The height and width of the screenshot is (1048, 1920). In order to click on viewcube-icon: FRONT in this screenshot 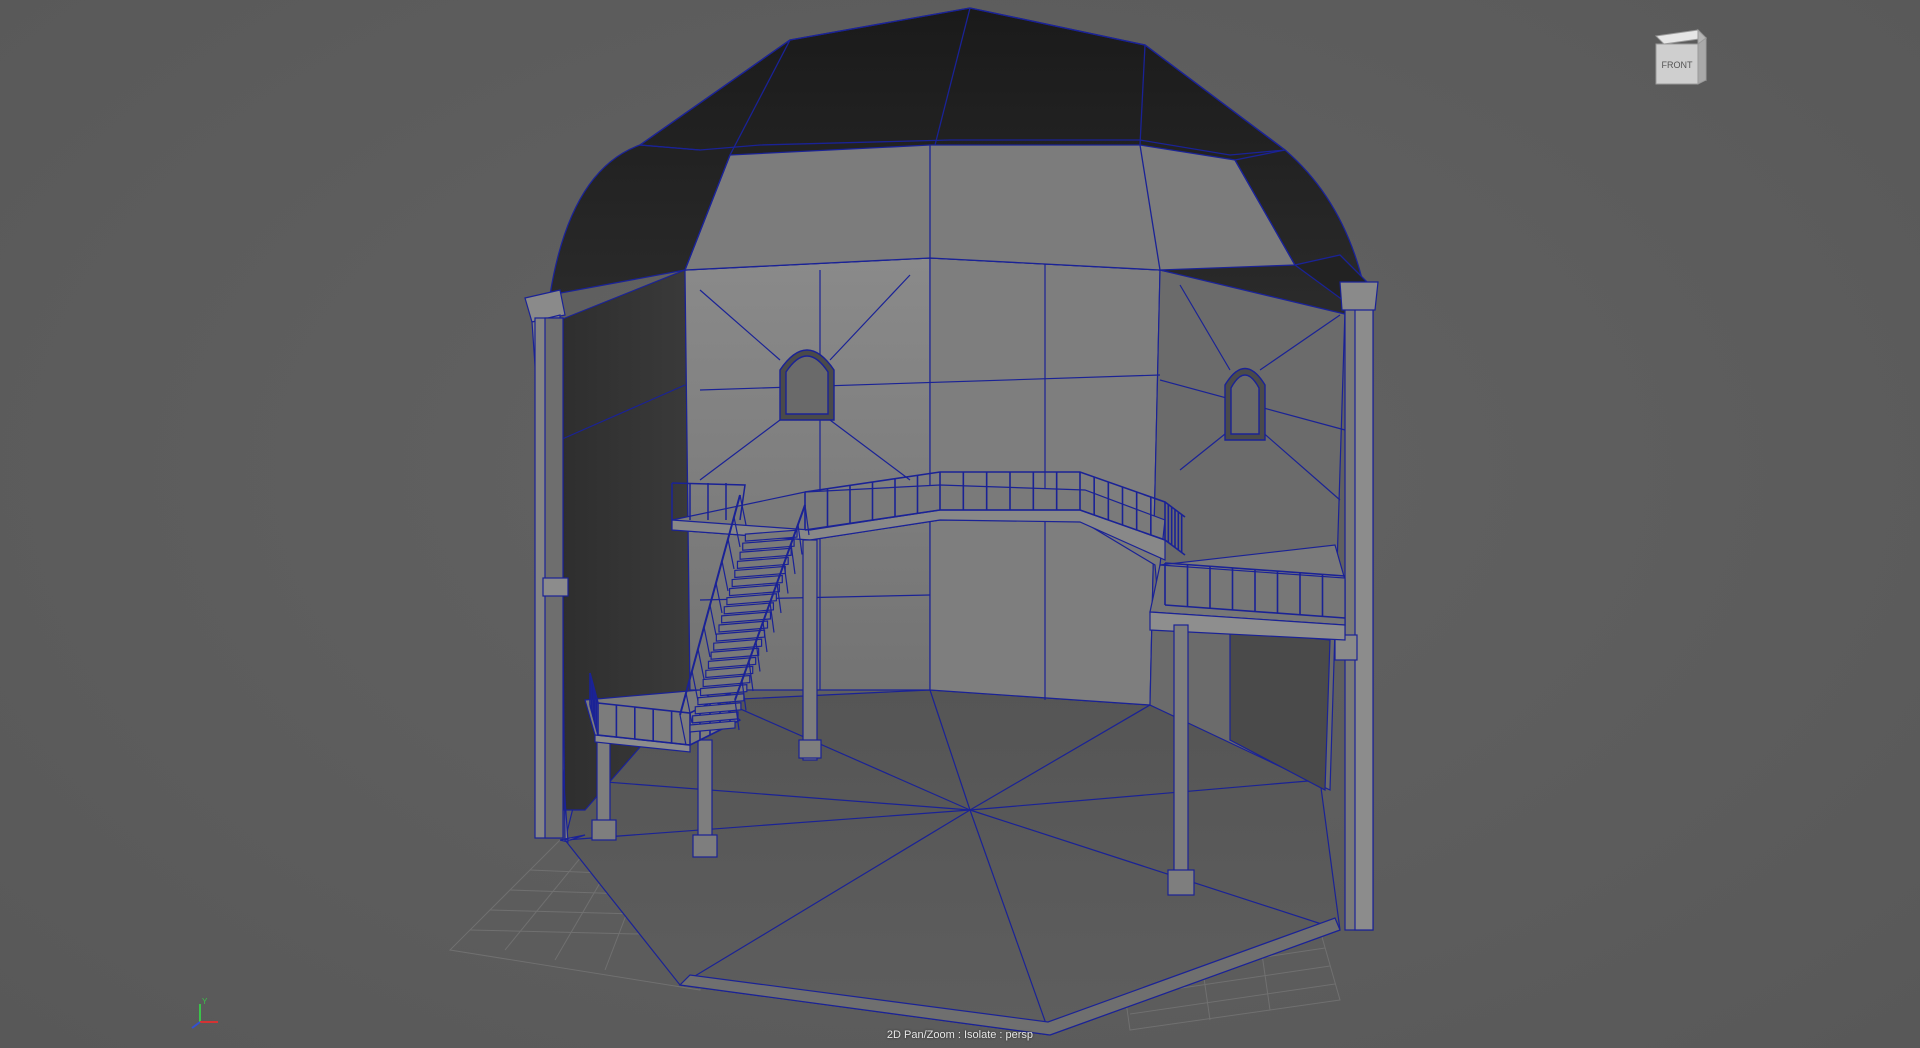, I will do `click(1680, 58)`.